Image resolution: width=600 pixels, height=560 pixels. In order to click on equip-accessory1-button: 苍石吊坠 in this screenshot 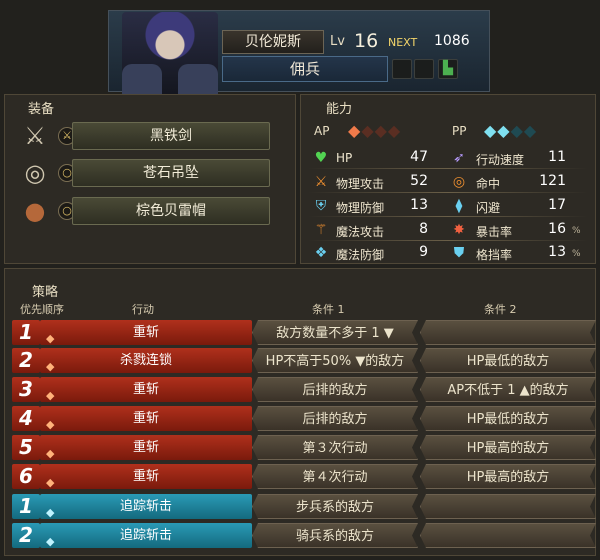, I will do `click(171, 173)`.